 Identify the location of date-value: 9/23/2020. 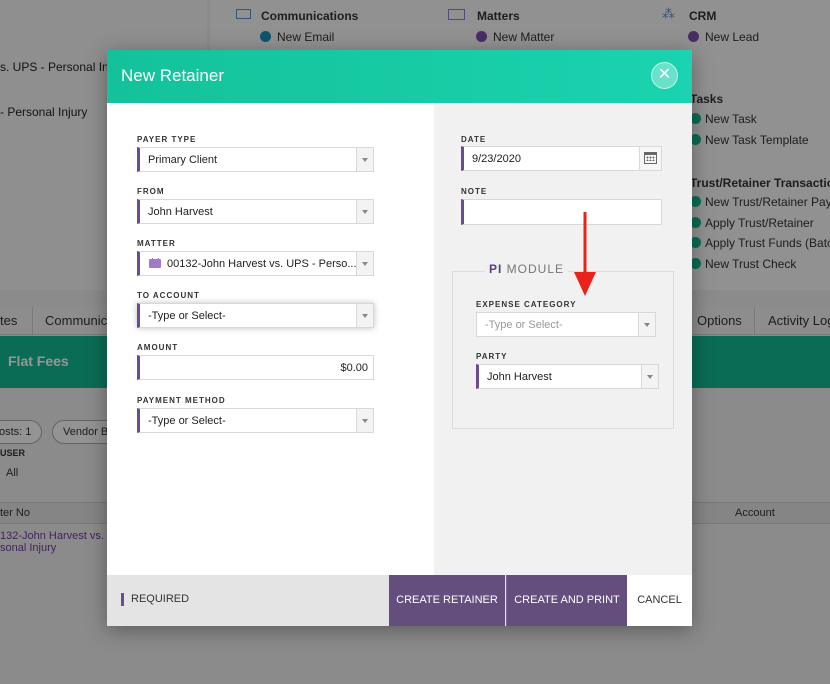
(496, 159).